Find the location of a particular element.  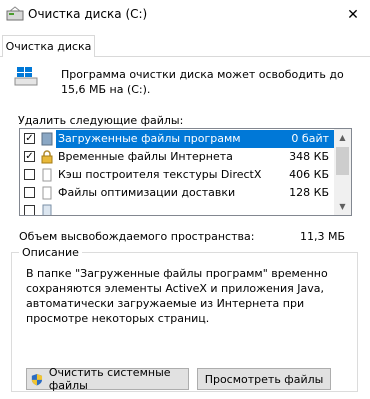

view-files-label: Просмотреть файлы is located at coordinates (264, 379).